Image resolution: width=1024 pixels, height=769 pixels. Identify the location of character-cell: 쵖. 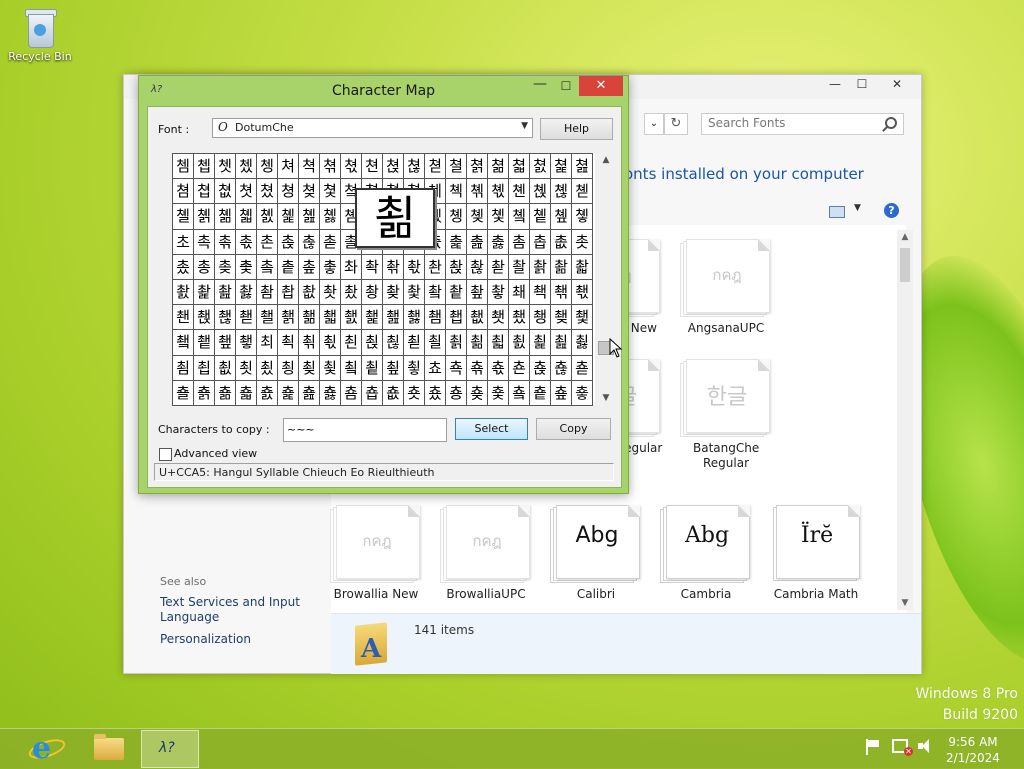
(561, 318).